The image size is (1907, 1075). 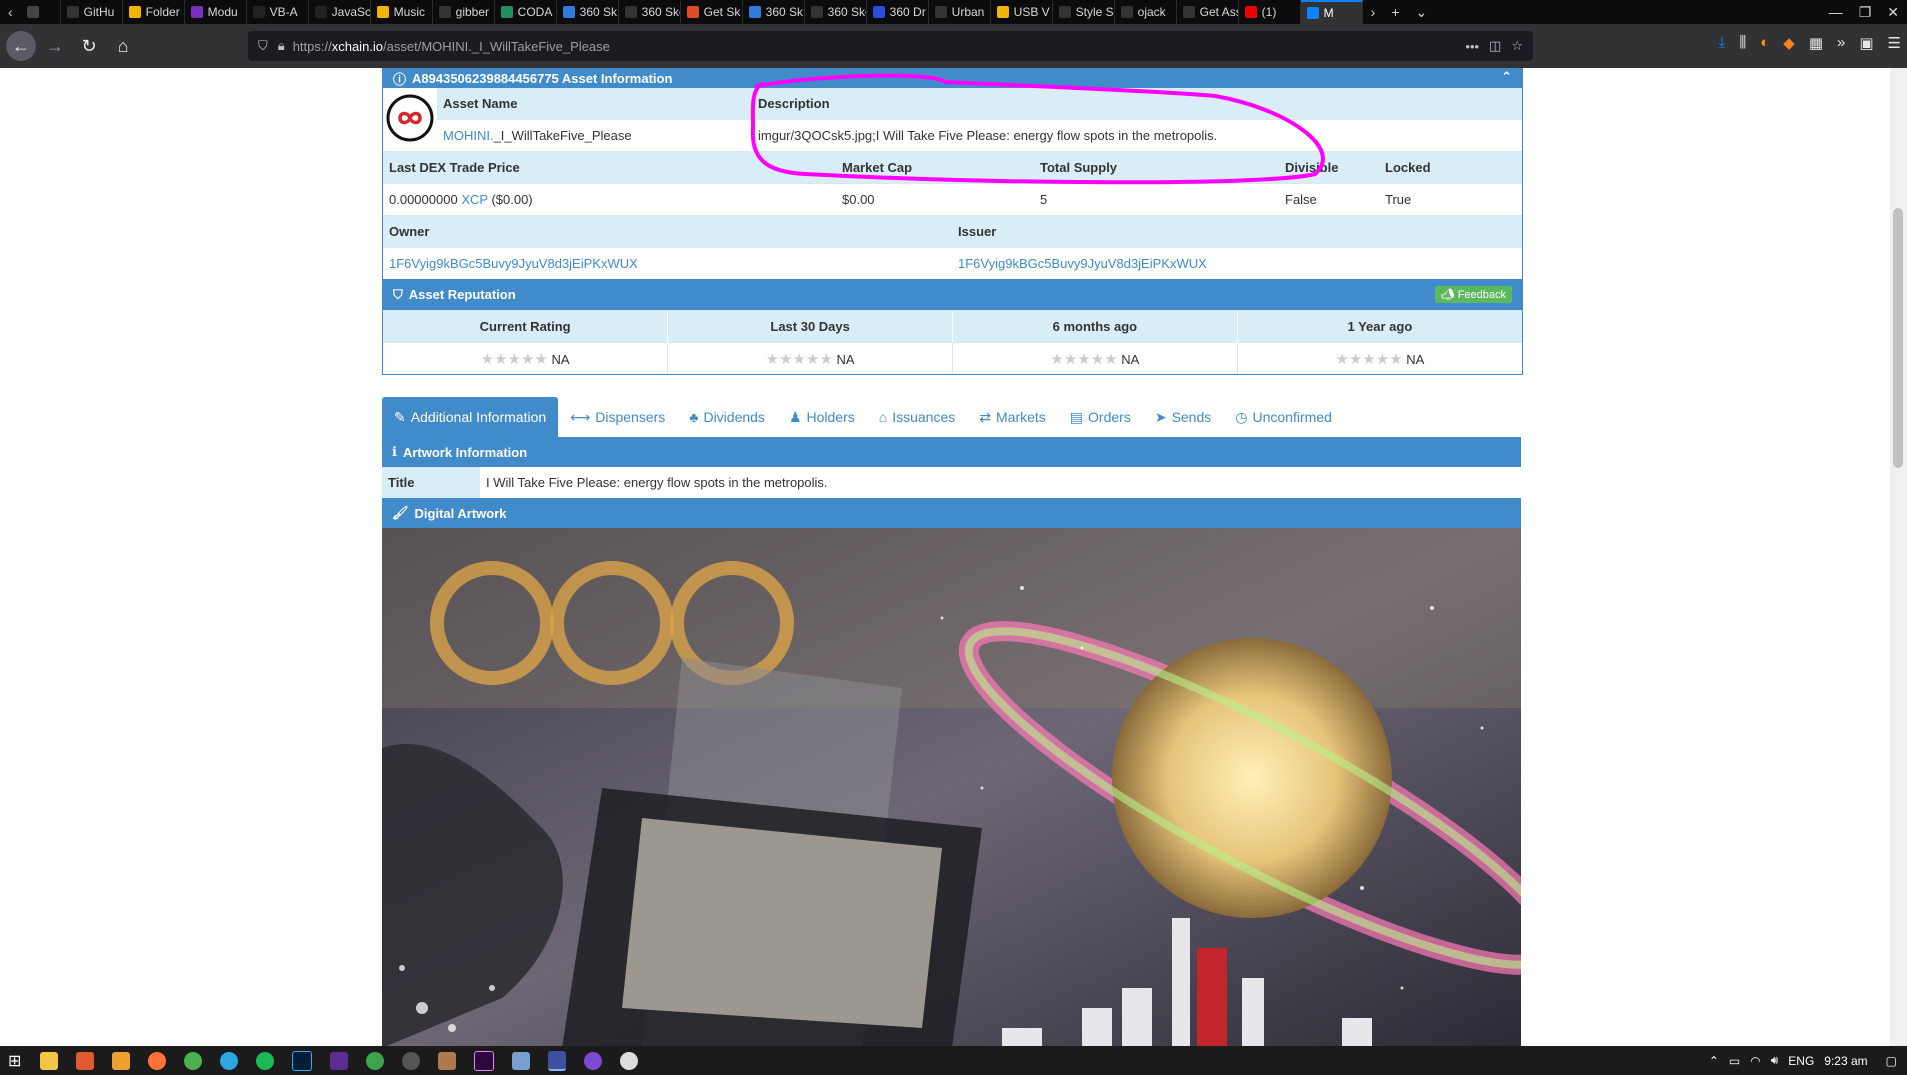 I want to click on overflow-icon: », so click(x=1841, y=43).